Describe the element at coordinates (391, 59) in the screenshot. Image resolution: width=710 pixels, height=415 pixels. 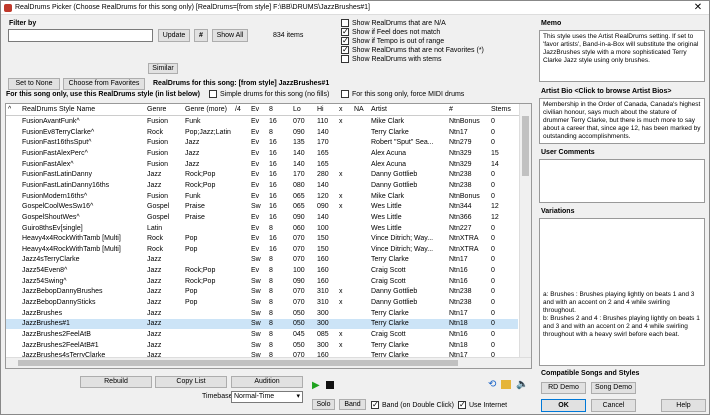
I see `option-stems: Show RealDrums with stems` at that location.